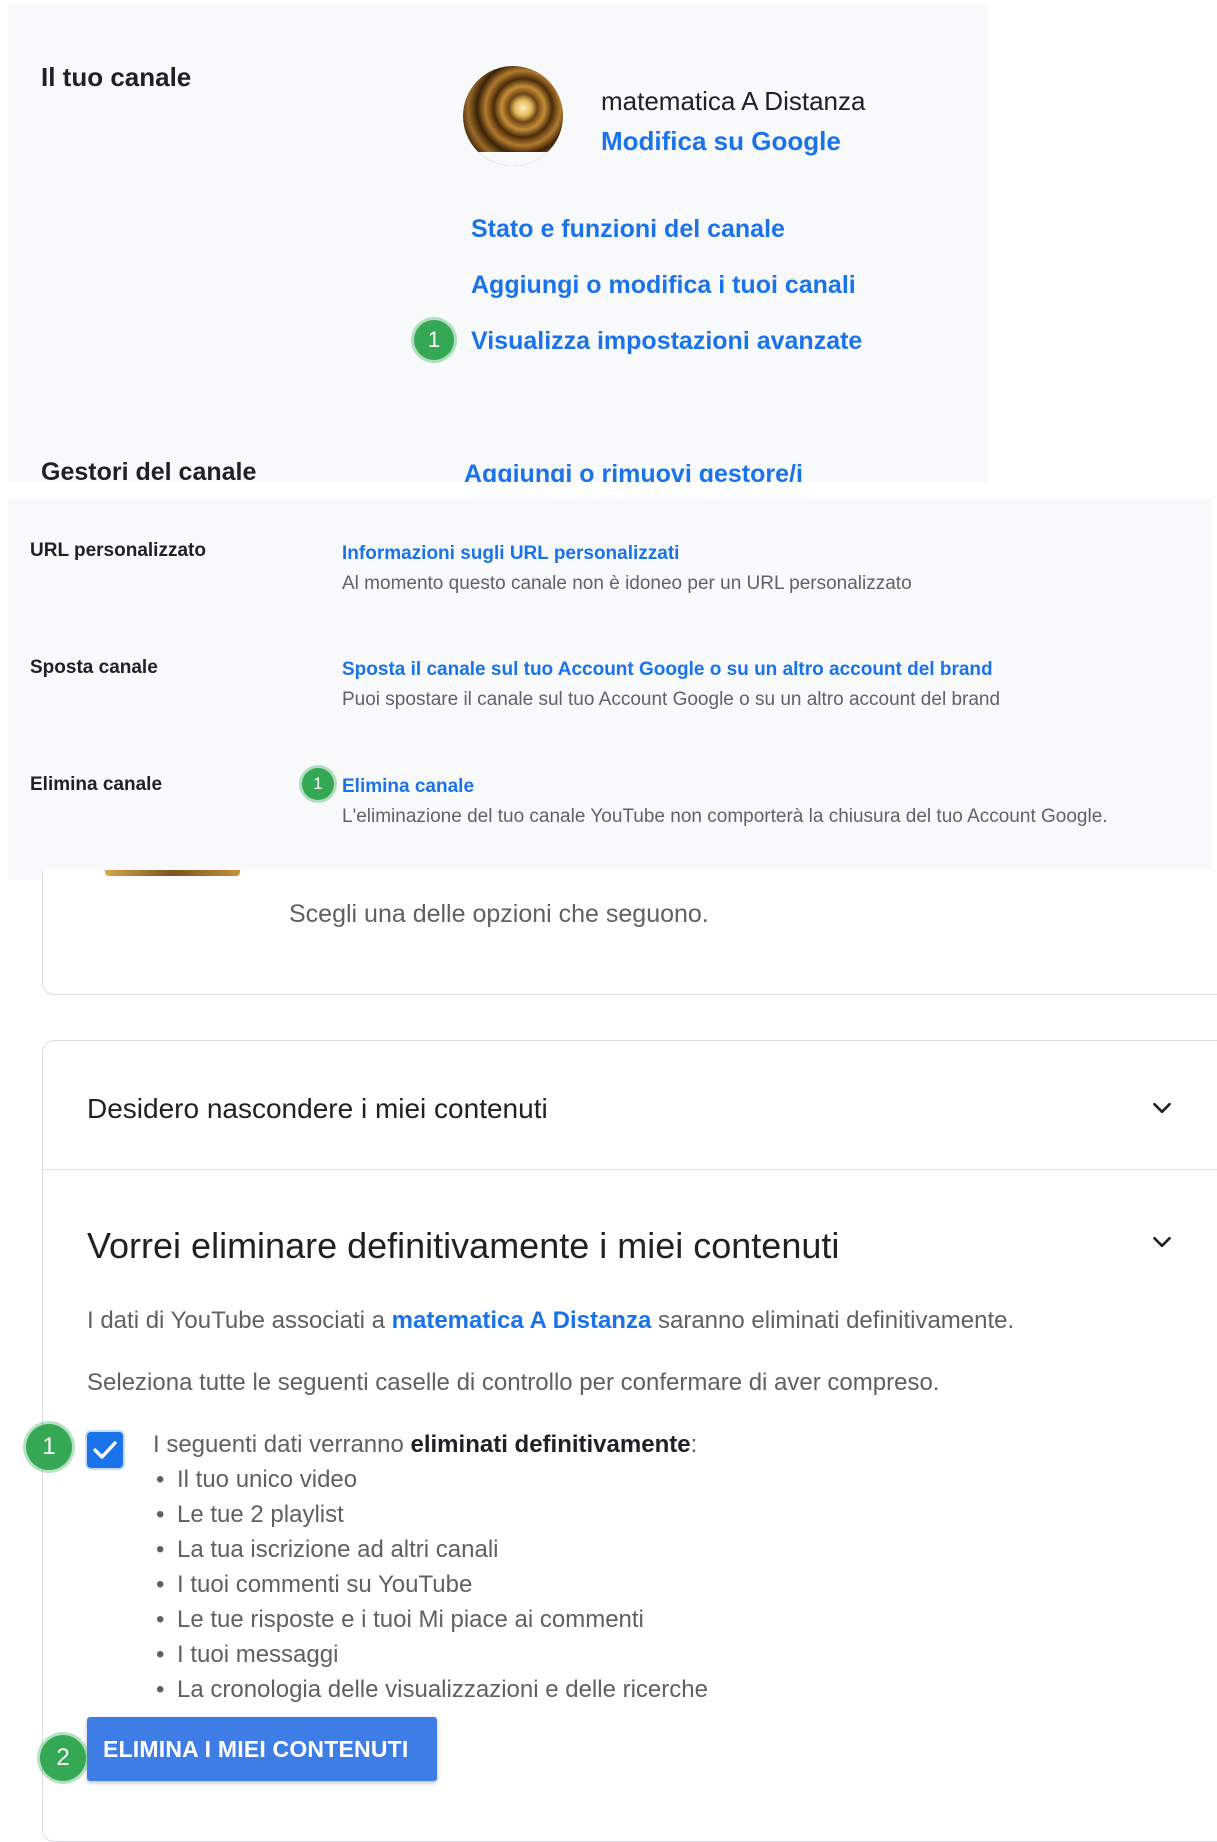 This screenshot has width=1217, height=1842. Describe the element at coordinates (510, 554) in the screenshot. I see `custom-url-info-link: Informazioni sugli URL personalizzati` at that location.